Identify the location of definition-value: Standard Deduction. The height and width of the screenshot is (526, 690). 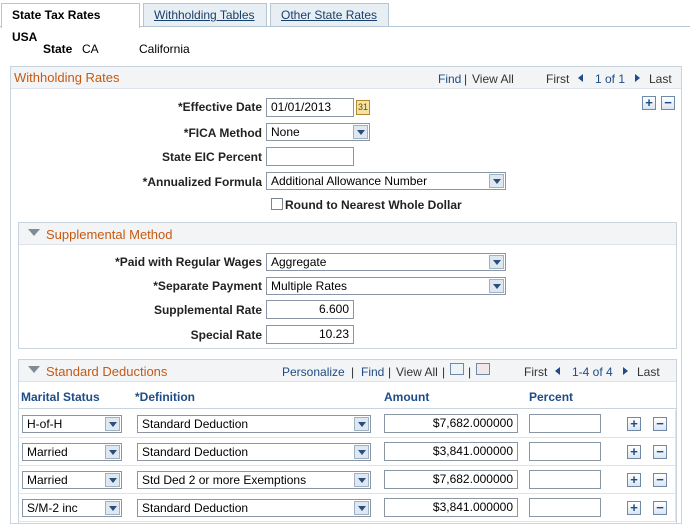
(195, 508).